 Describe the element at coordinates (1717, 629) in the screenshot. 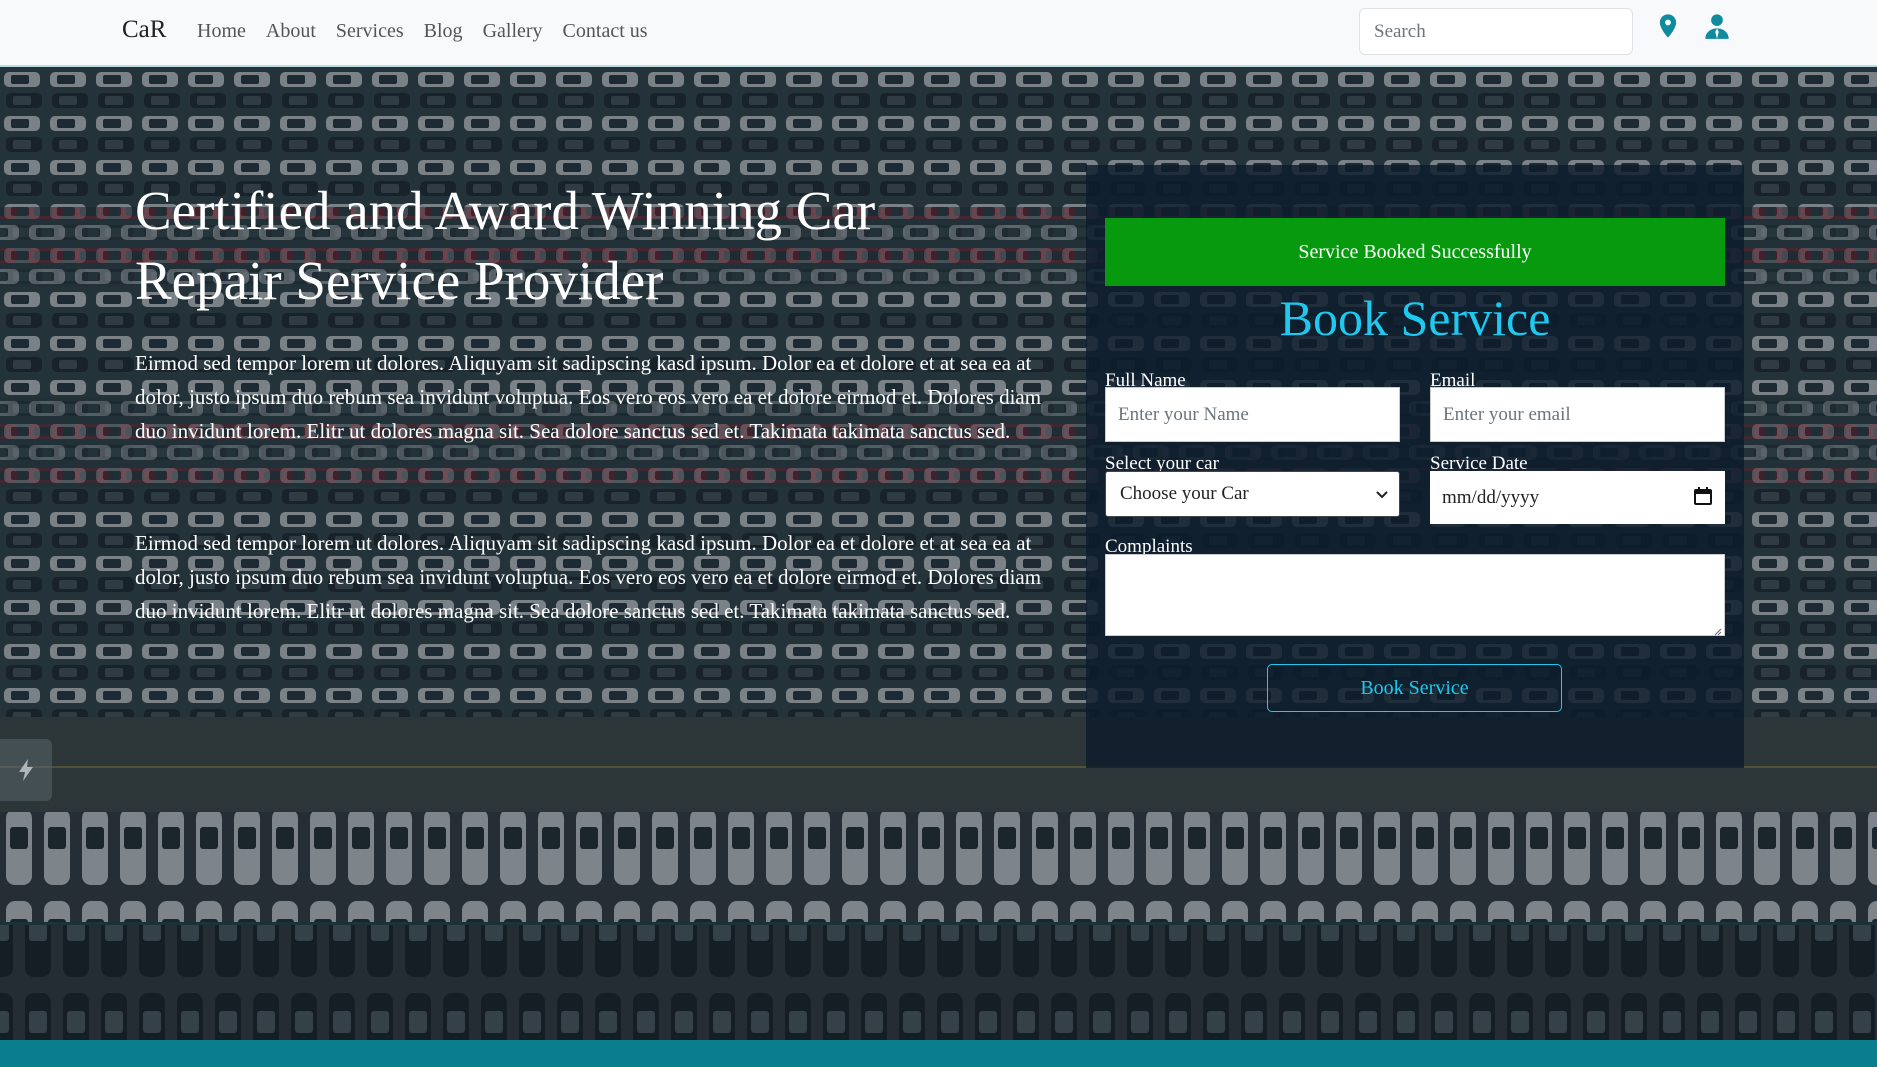

I see `resize-grip-icon` at that location.